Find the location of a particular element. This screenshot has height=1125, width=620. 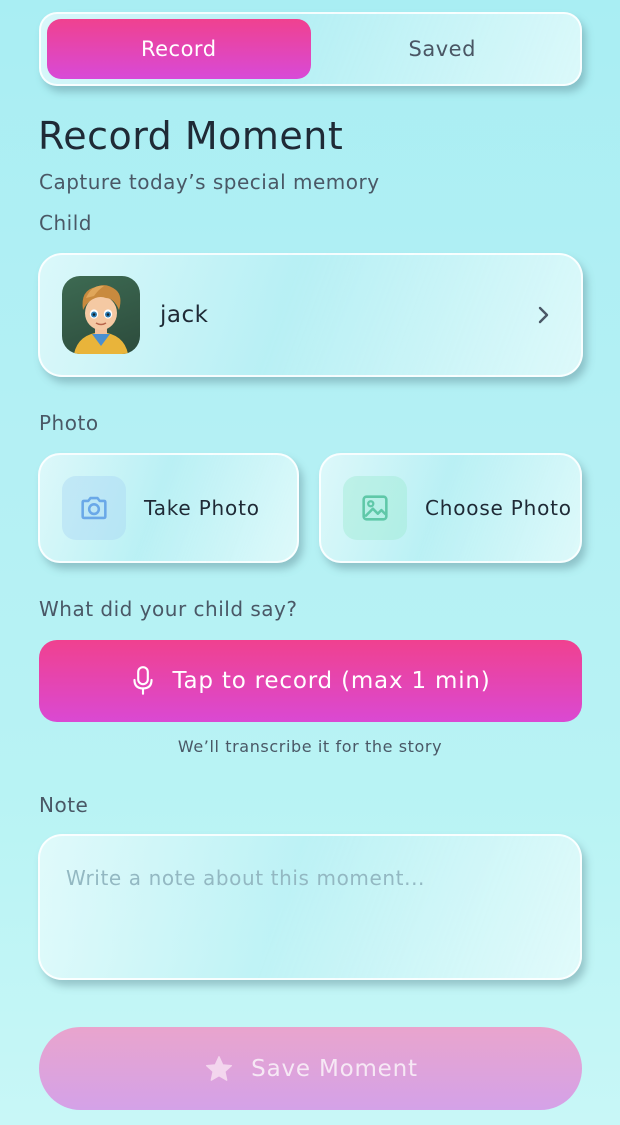

choose-photo-button: Choose Photo is located at coordinates (450, 508).